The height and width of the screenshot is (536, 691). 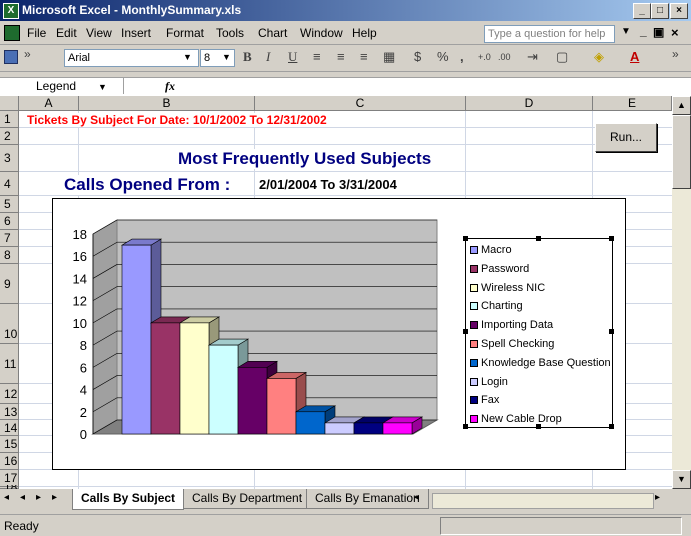 What do you see at coordinates (417, 56) in the screenshot?
I see `currency-button: $` at bounding box center [417, 56].